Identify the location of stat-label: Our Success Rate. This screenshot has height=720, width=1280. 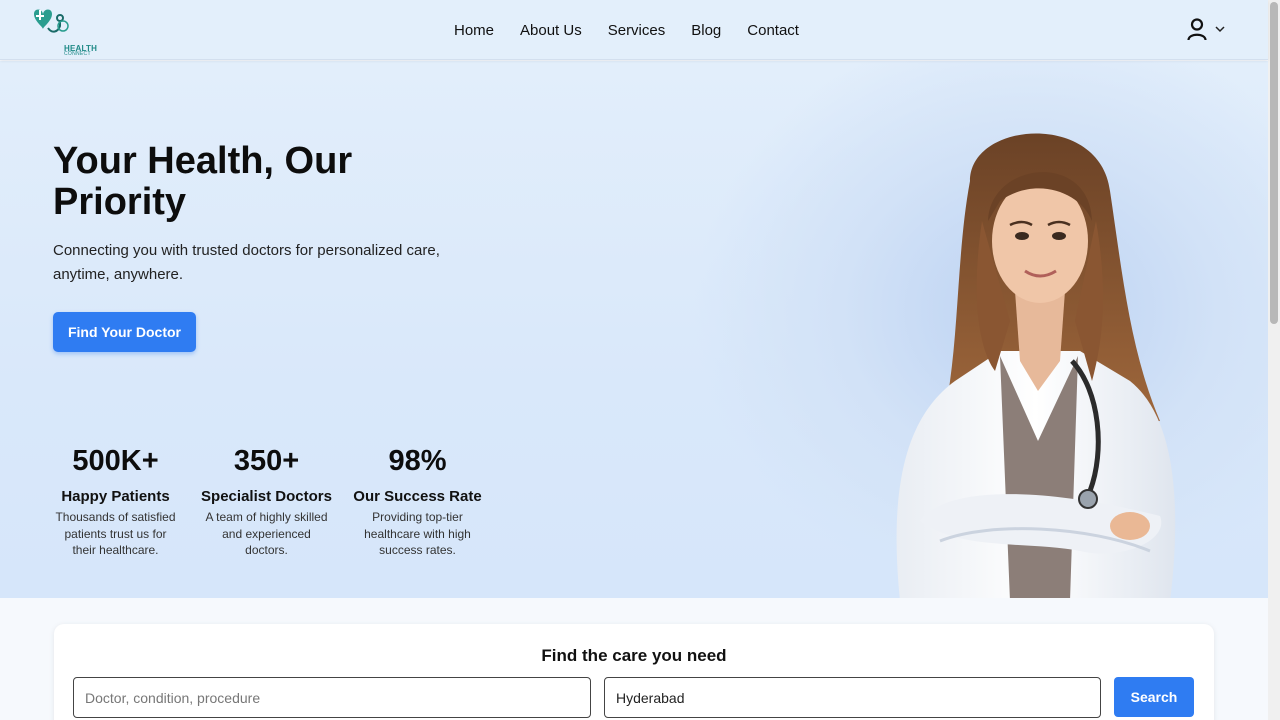
(417, 496).